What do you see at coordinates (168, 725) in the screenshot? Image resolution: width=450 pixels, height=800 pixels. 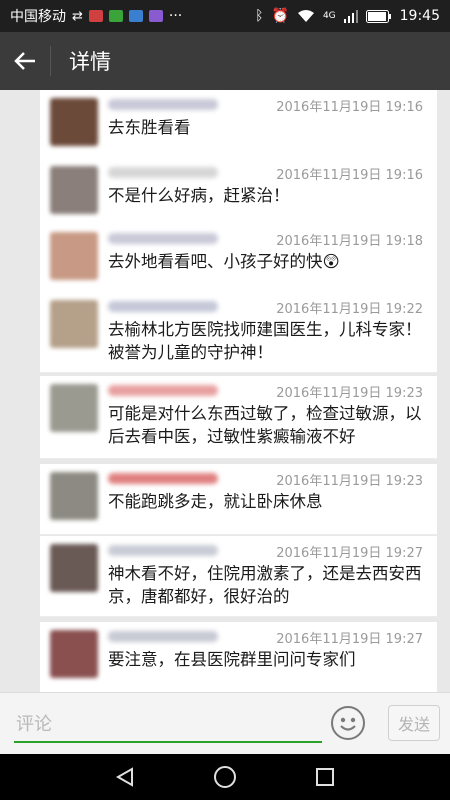 I see `comment-input` at bounding box center [168, 725].